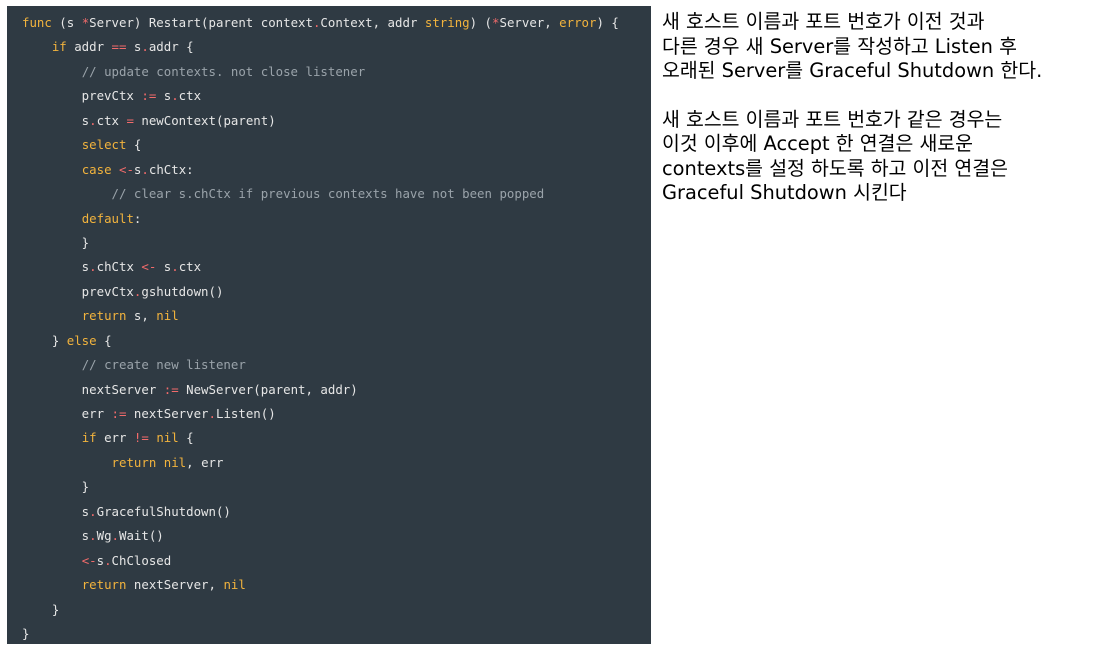  I want to click on code-token: addr {, so click(171, 47).